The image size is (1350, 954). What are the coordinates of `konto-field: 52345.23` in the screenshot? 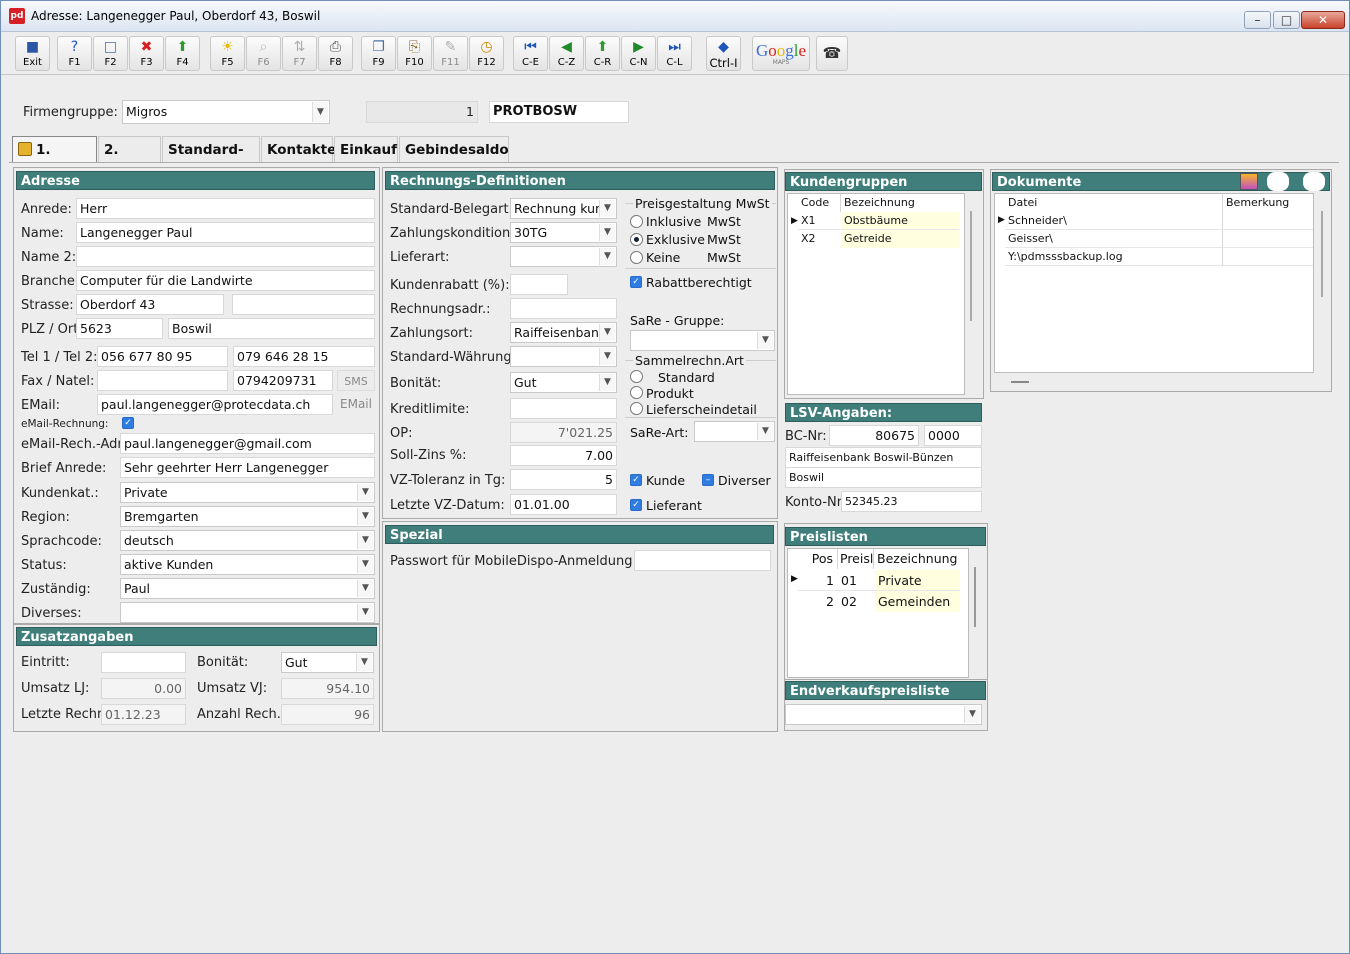 It's located at (911, 501).